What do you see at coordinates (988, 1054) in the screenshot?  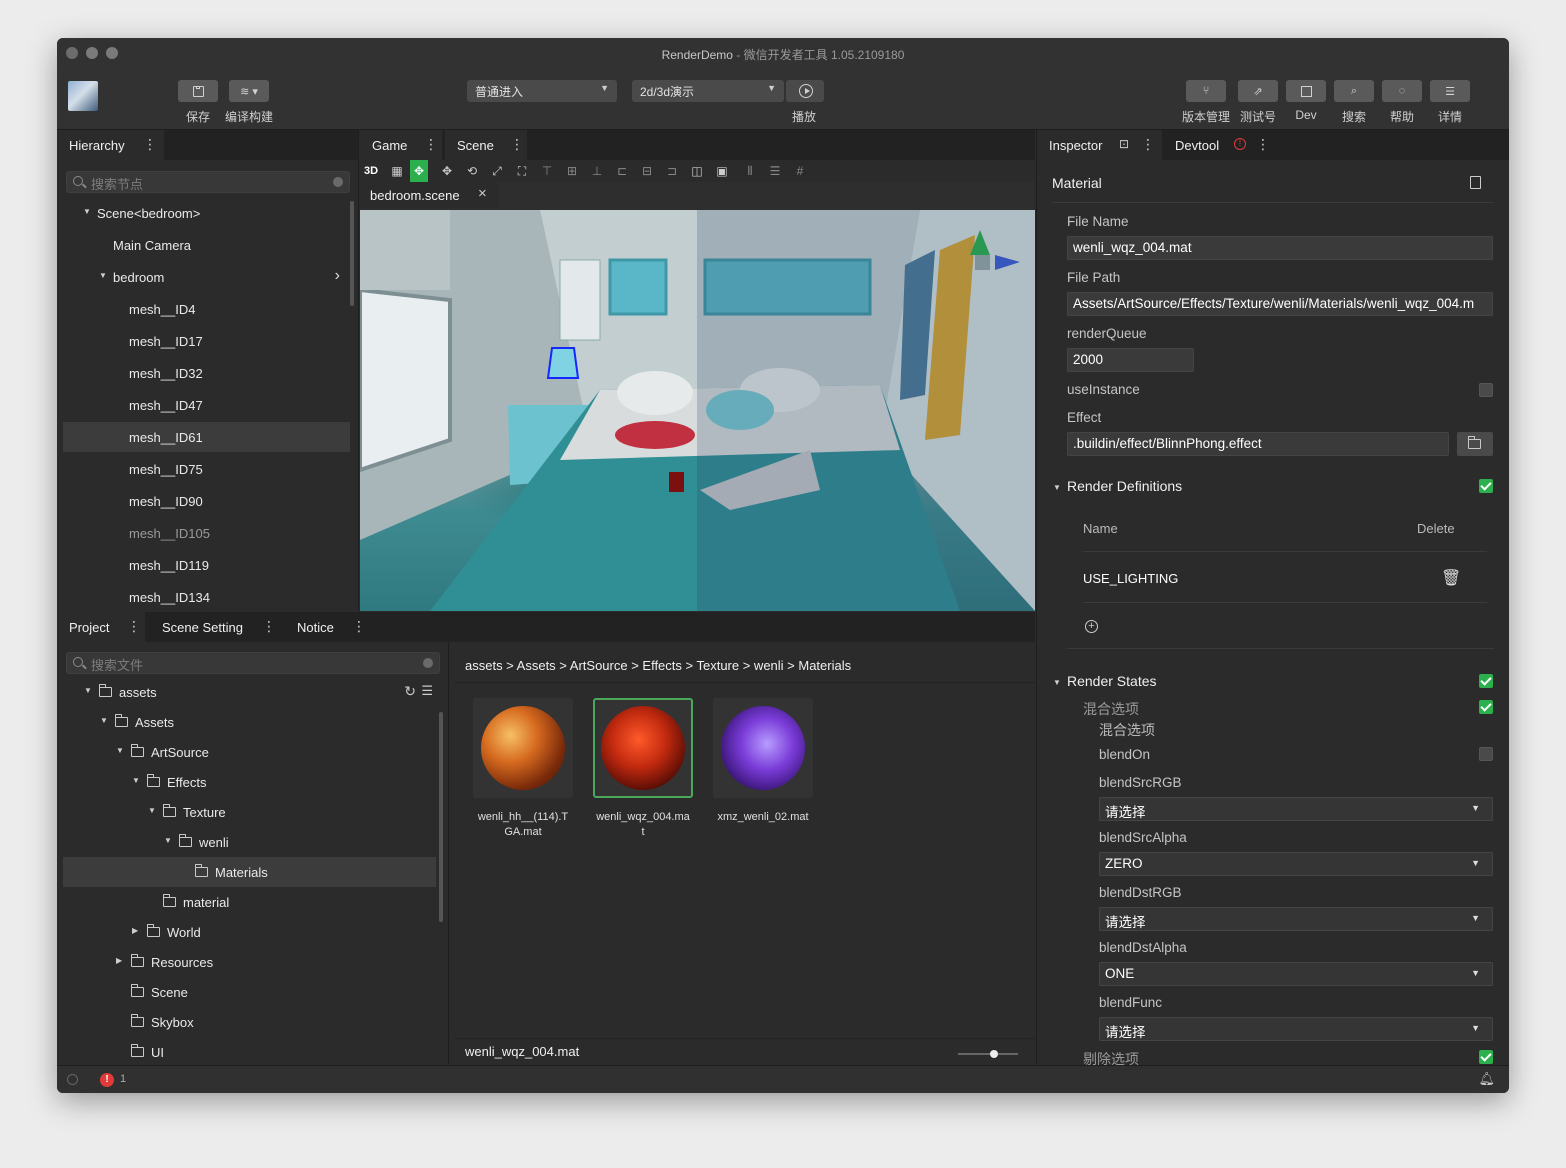 I see `thumbnail-zoom-slider` at bounding box center [988, 1054].